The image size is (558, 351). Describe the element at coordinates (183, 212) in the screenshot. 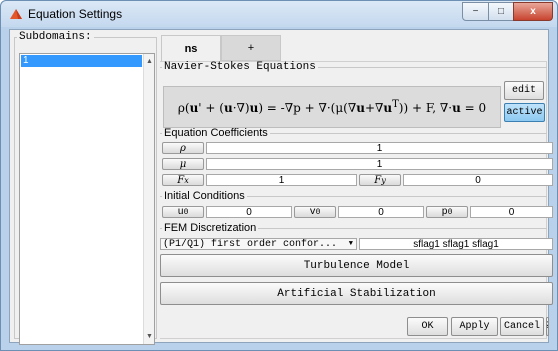

I see `u0-button: u0` at that location.